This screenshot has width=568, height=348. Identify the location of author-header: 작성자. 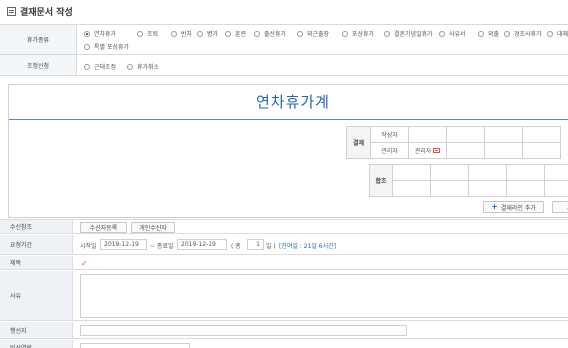
(389, 134).